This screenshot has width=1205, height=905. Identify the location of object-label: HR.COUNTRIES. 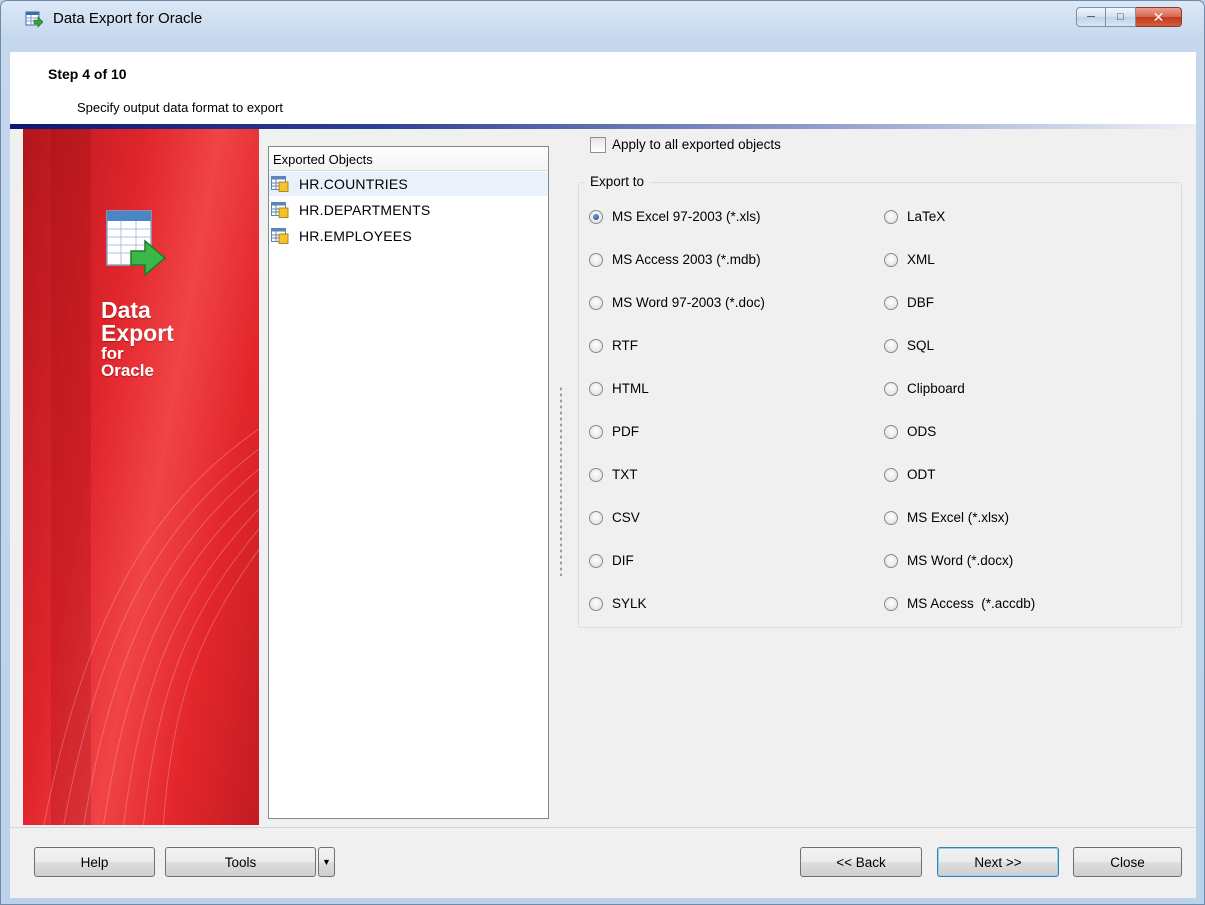
(353, 184).